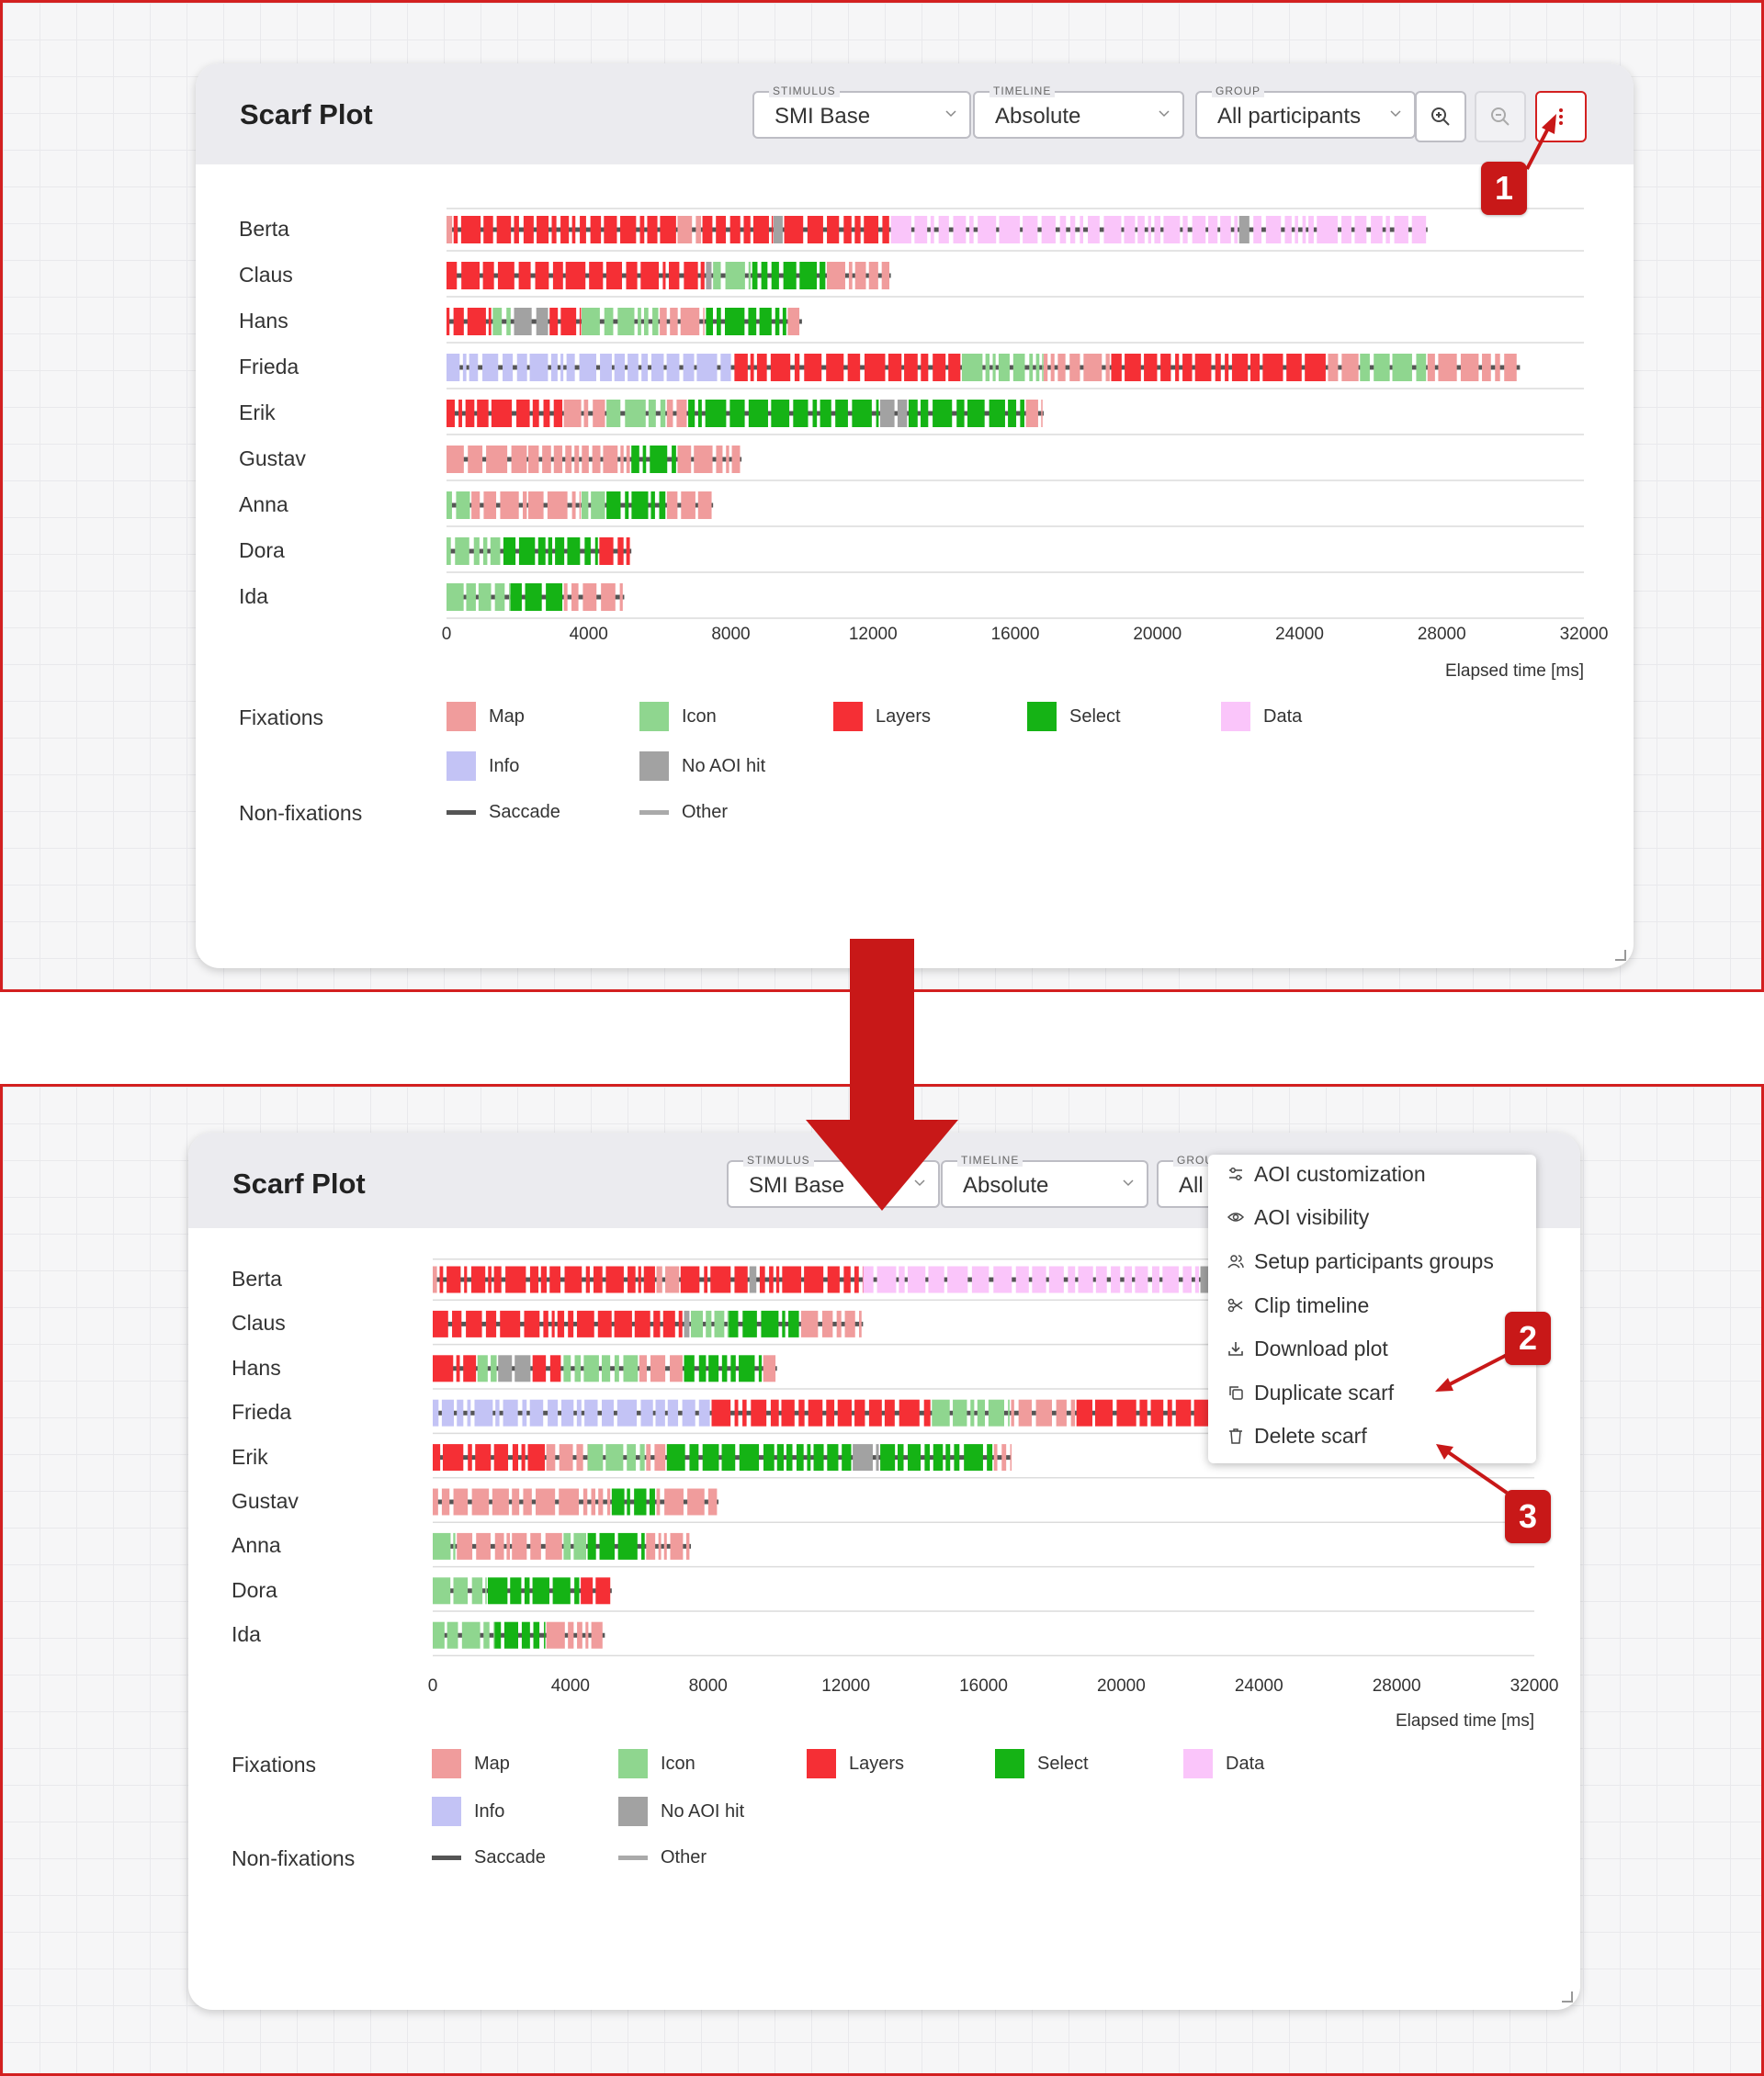  I want to click on zoom-out-icon, so click(1500, 116).